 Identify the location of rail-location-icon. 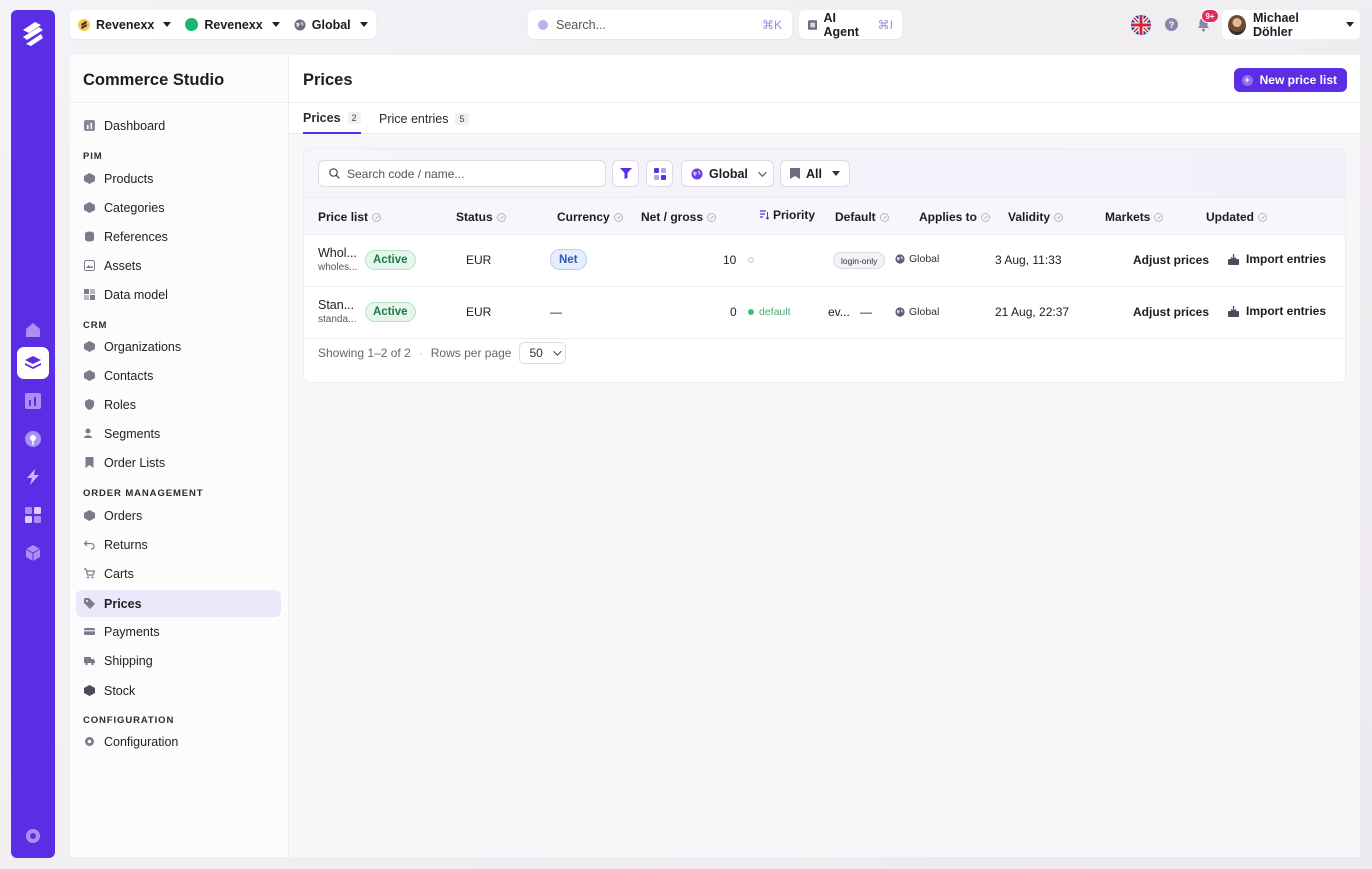
(33, 439).